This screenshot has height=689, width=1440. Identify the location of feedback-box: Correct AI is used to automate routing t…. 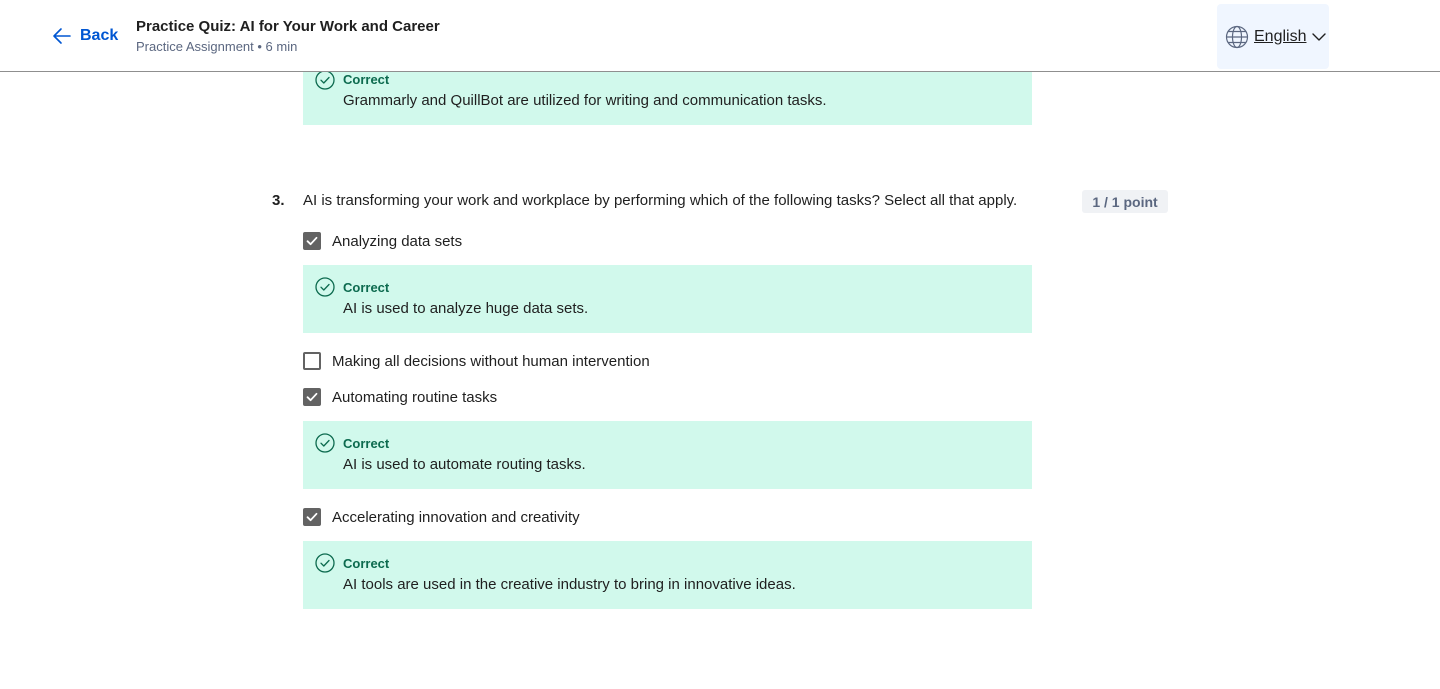
(667, 455).